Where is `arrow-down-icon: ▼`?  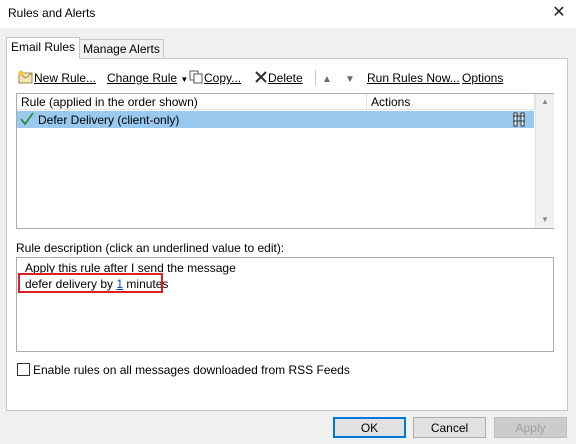
arrow-down-icon: ▼ is located at coordinates (350, 79).